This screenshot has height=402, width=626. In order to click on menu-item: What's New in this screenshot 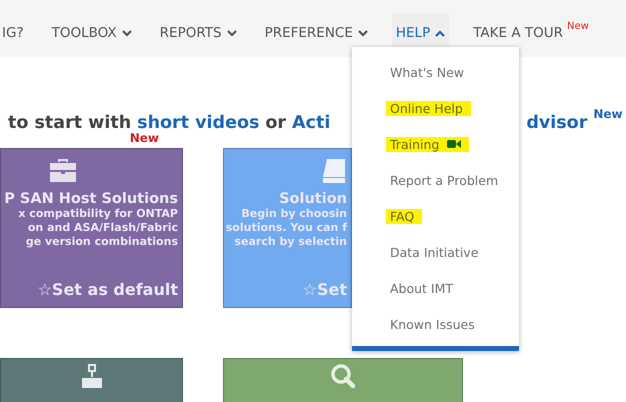, I will do `click(427, 72)`.